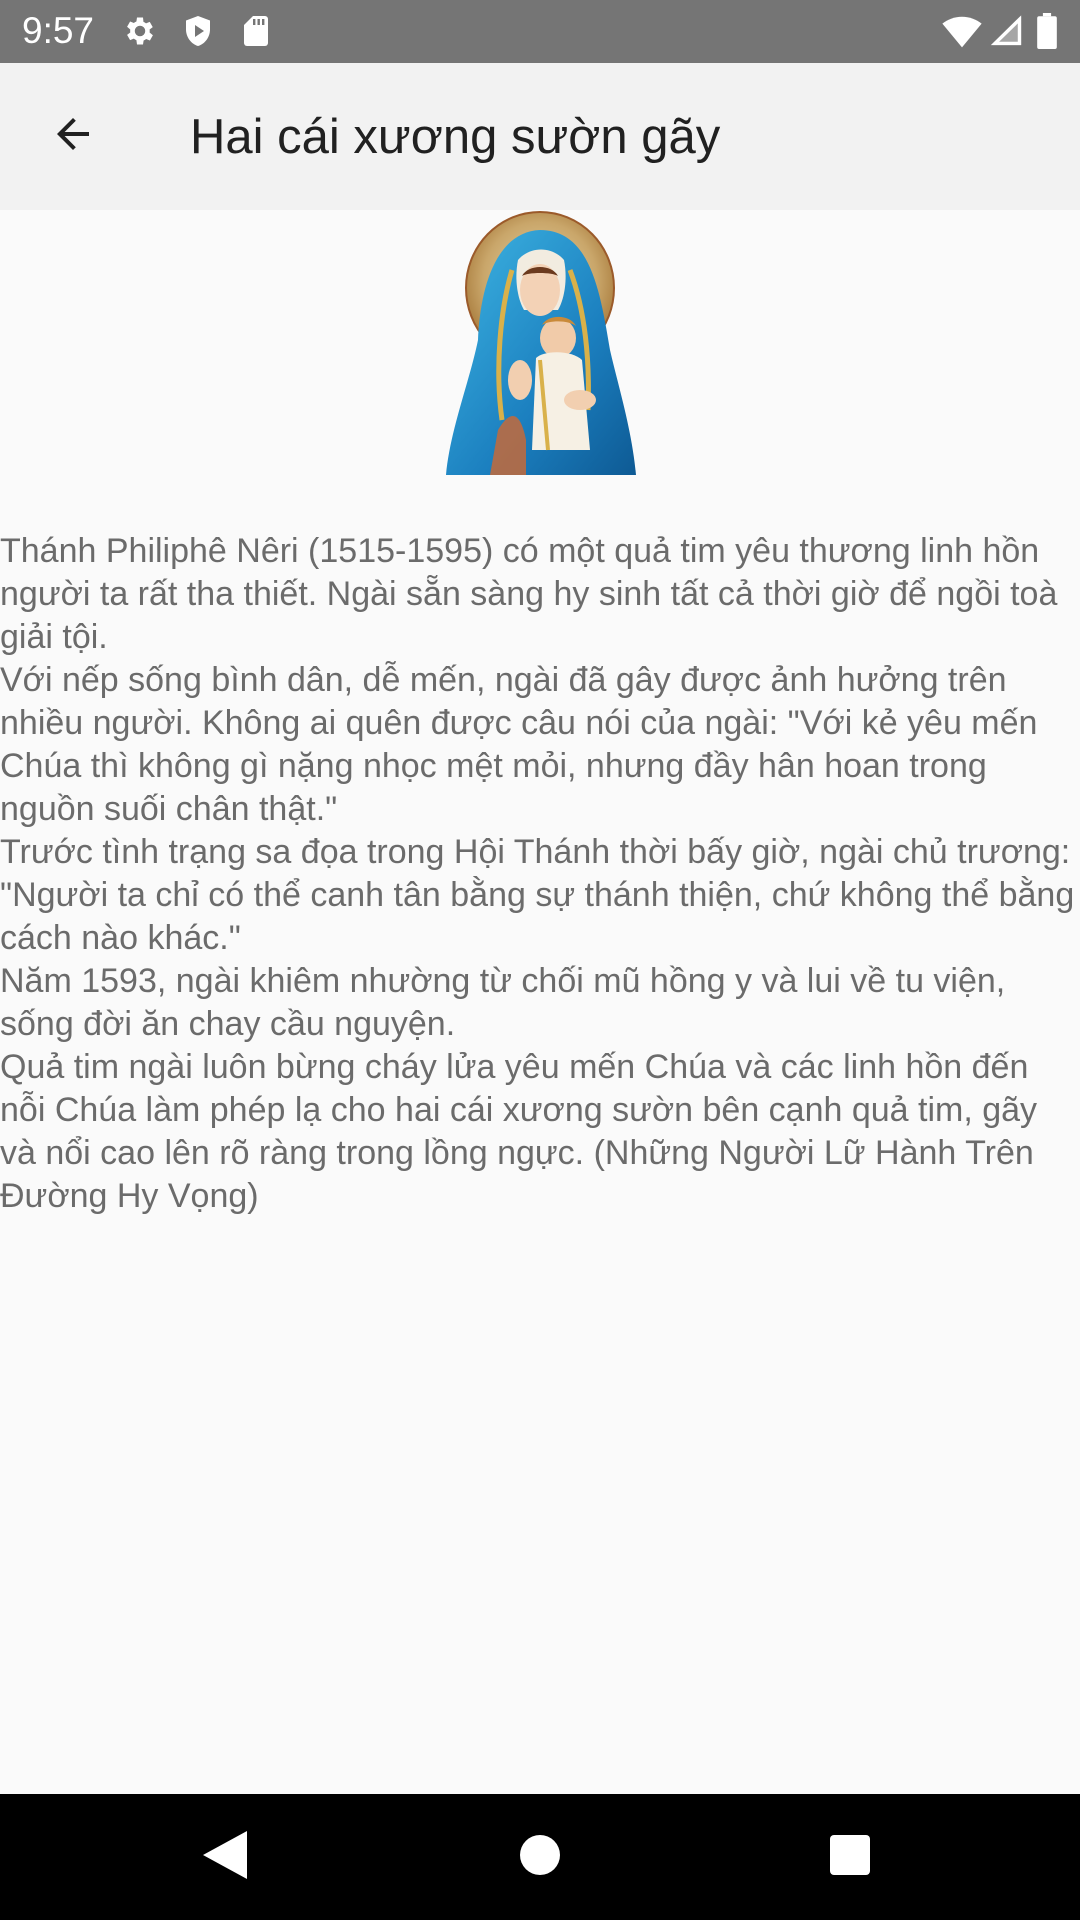 The width and height of the screenshot is (1080, 1920). Describe the element at coordinates (540, 31) in the screenshot. I see `status-bar: 9:57` at that location.